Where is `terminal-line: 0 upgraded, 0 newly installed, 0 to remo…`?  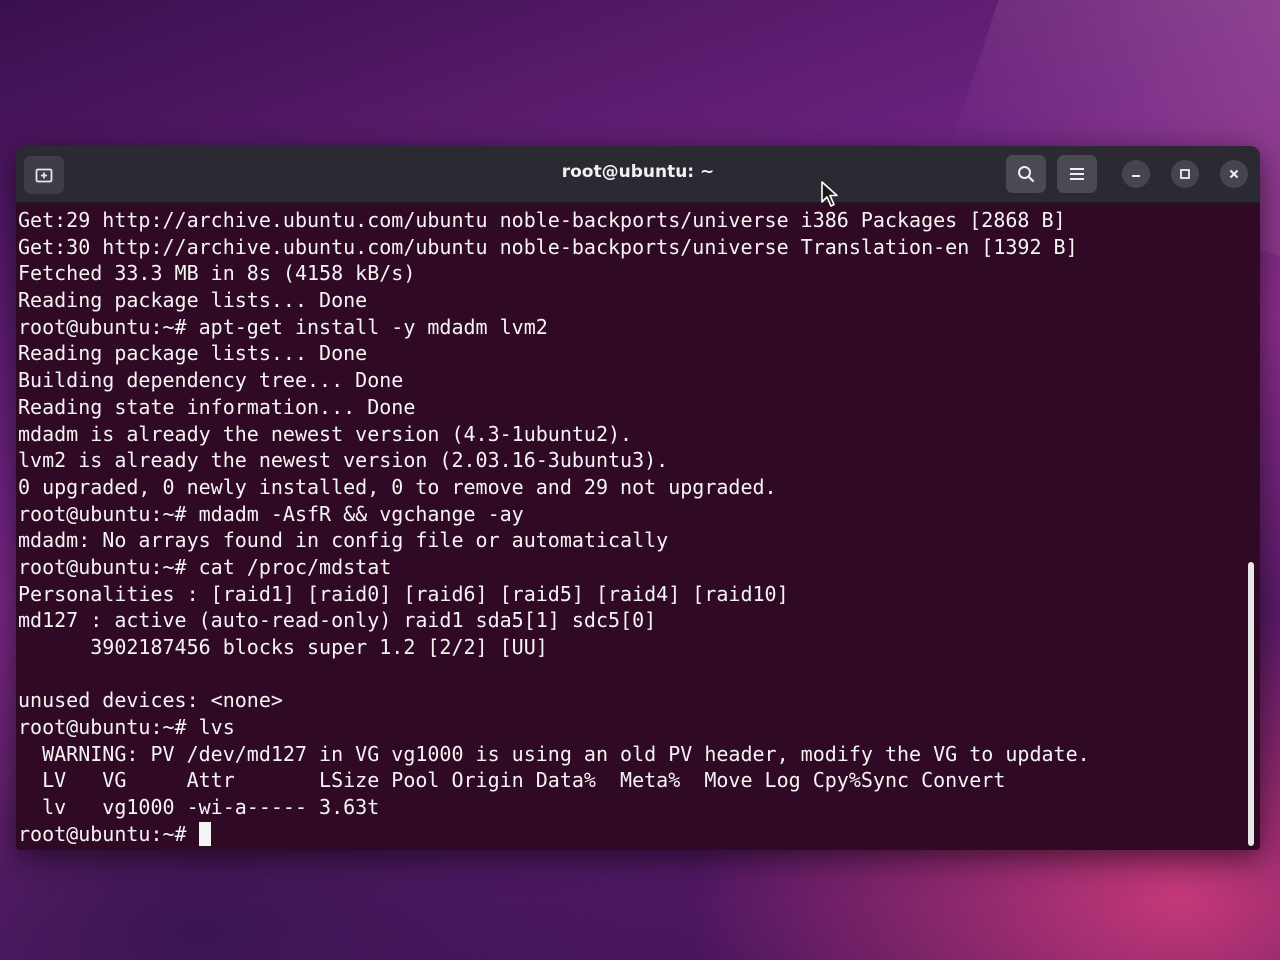 terminal-line: 0 upgraded, 0 newly installed, 0 to remo… is located at coordinates (397, 486).